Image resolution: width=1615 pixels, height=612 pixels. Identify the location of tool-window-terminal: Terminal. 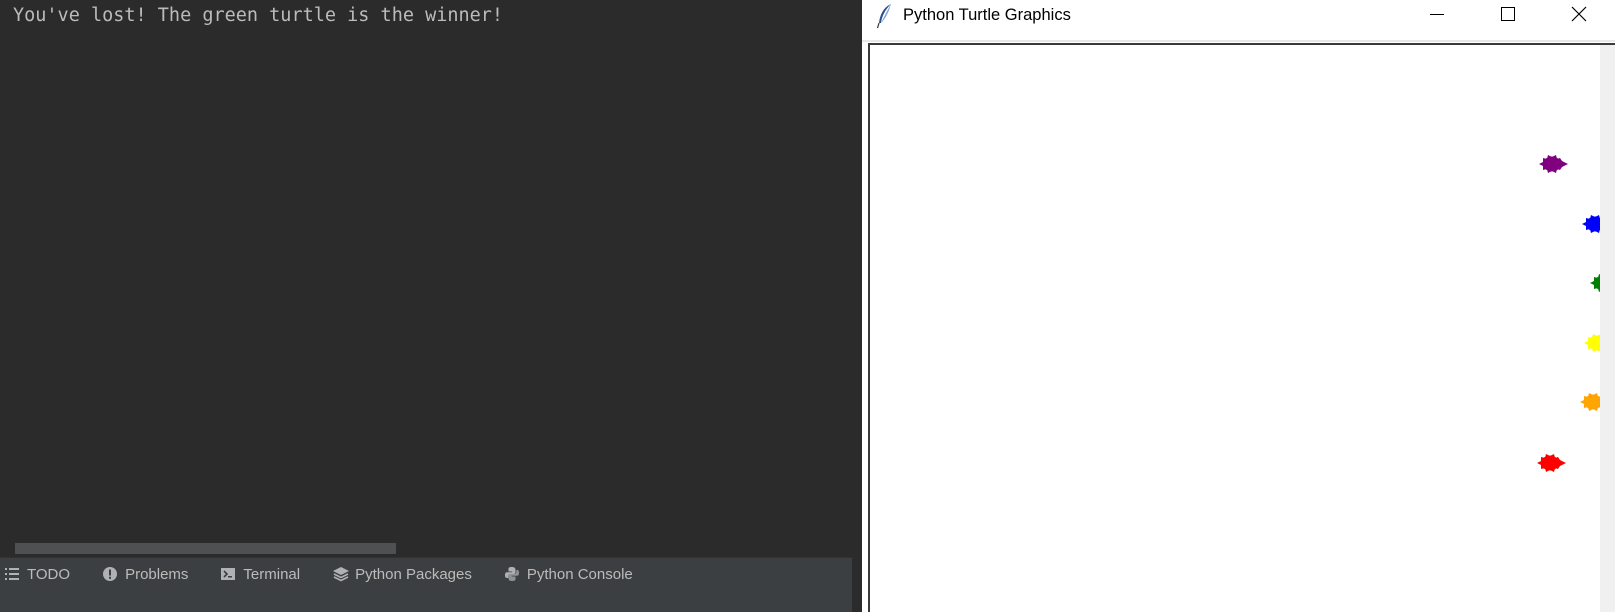
(260, 574).